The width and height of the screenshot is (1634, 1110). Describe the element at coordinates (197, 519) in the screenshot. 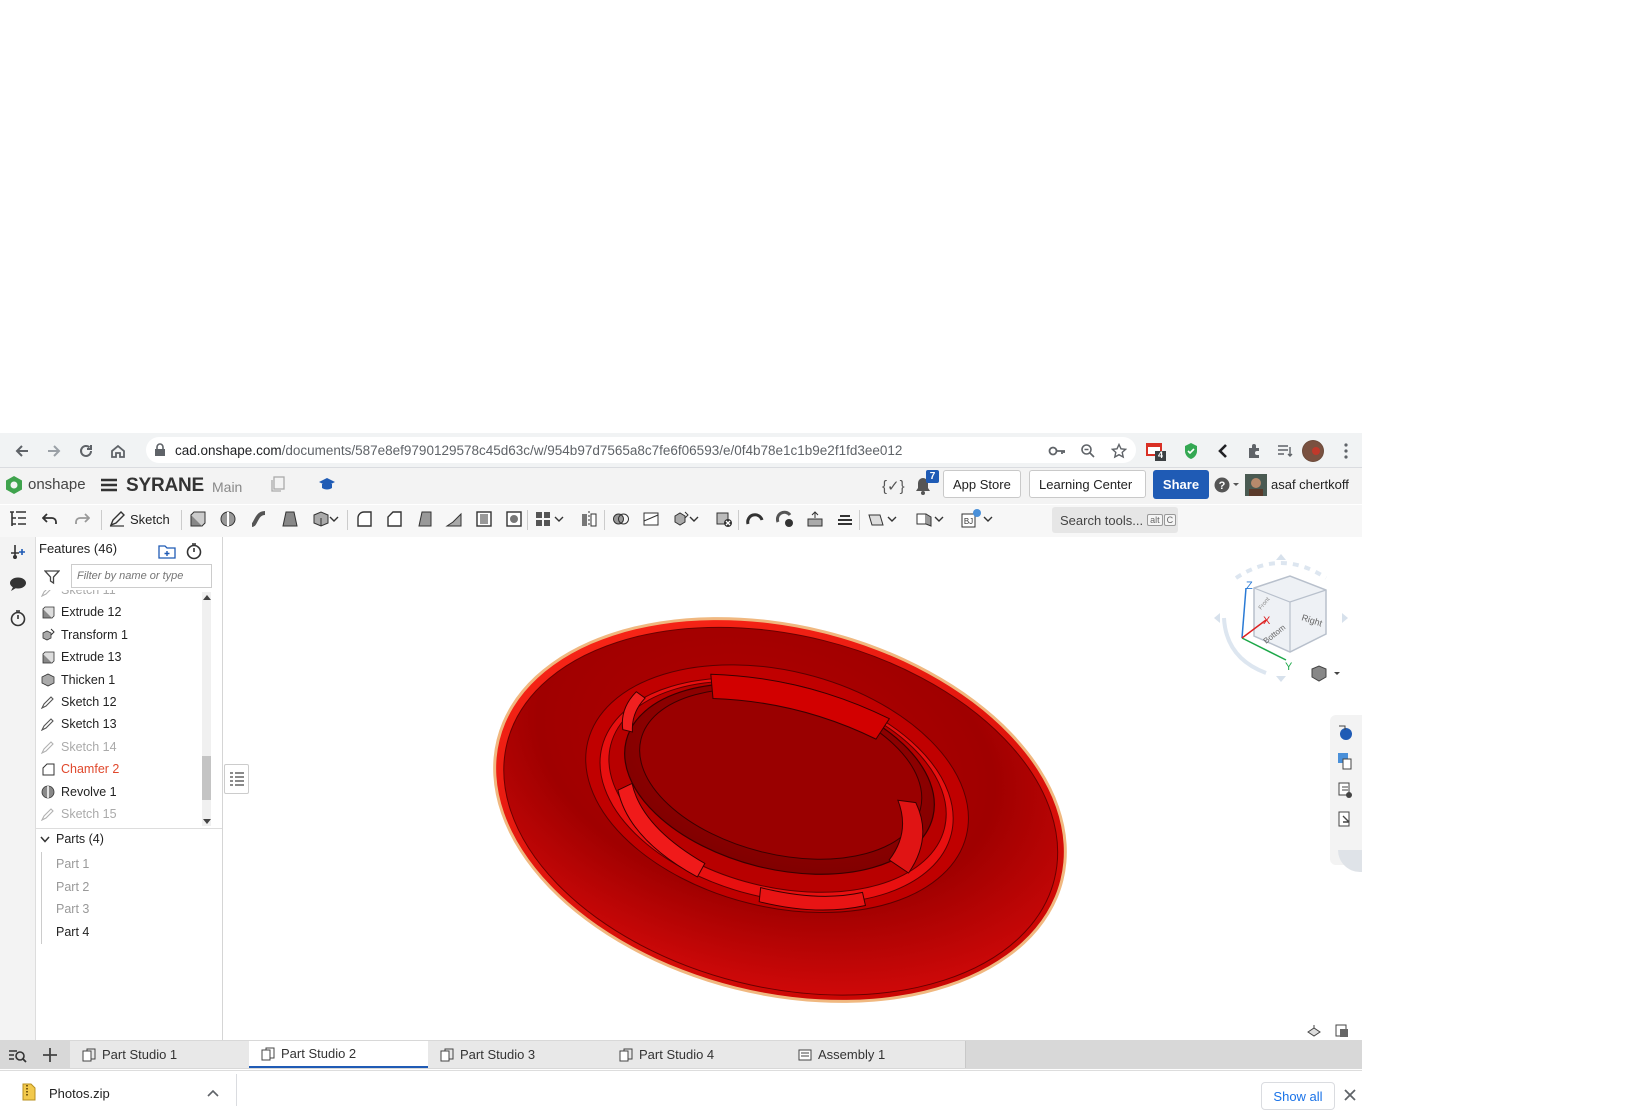

I see `extrude-tool-icon` at that location.